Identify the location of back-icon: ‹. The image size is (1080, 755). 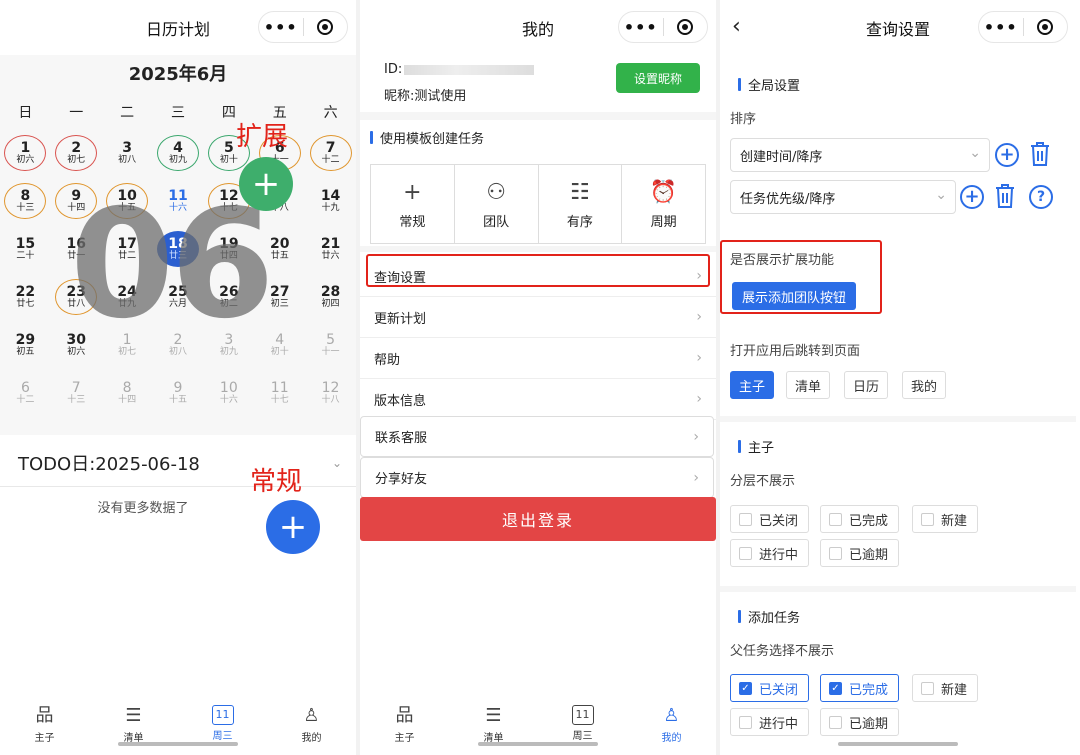
(736, 26).